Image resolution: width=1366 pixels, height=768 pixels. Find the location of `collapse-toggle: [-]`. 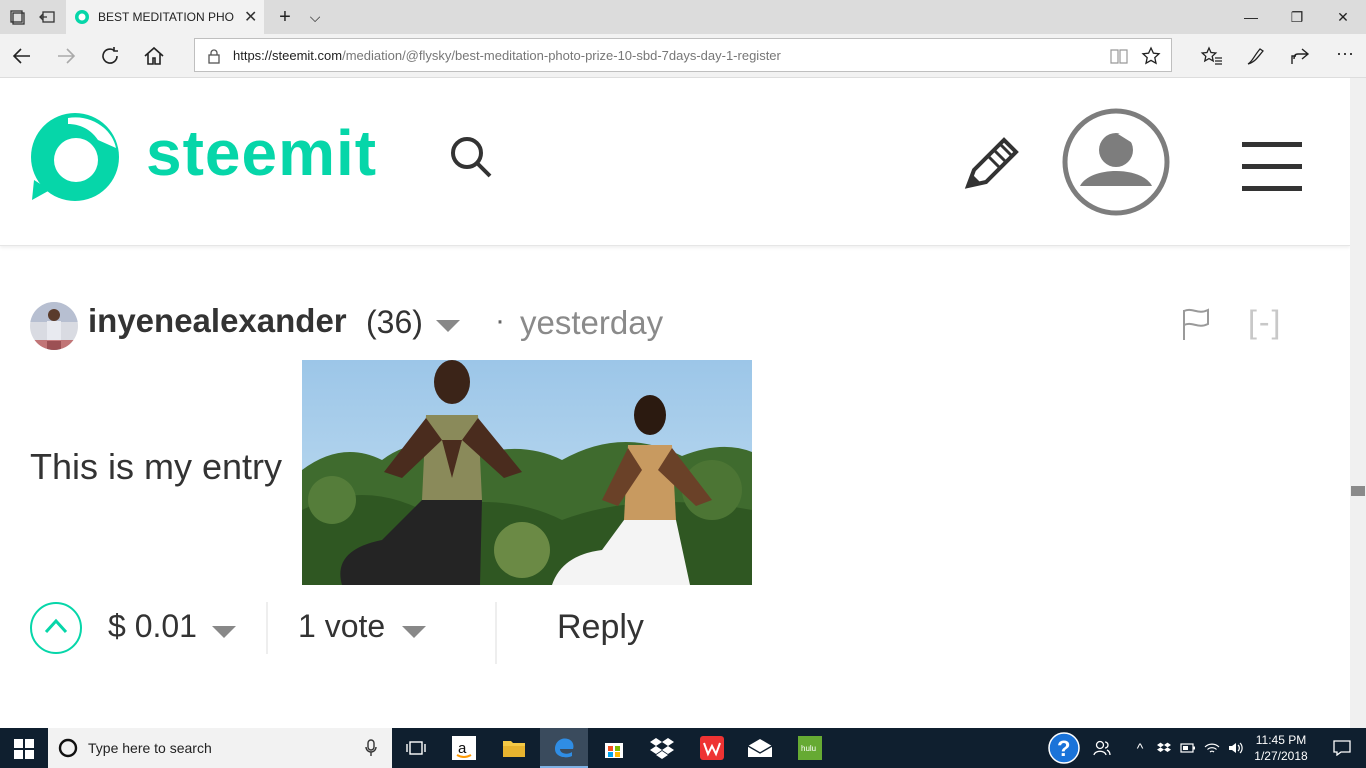

collapse-toggle: [-] is located at coordinates (1265, 322).